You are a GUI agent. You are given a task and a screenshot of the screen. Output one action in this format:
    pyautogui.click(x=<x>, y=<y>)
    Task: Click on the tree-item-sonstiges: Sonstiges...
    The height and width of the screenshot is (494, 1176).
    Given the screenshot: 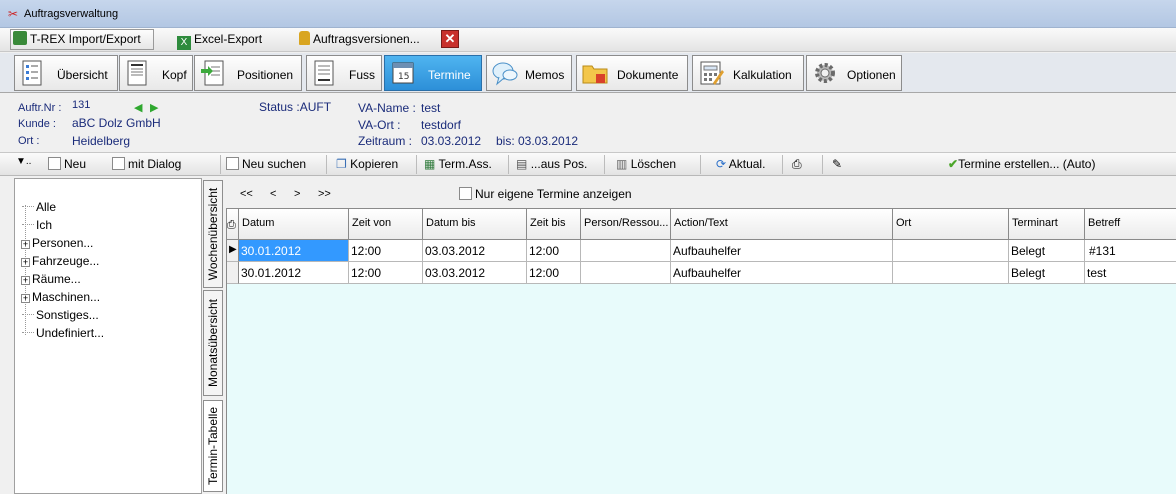 What is the action you would take?
    pyautogui.click(x=60, y=315)
    